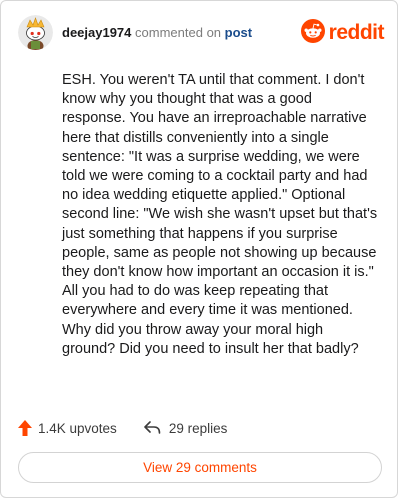 This screenshot has width=400, height=500. What do you see at coordinates (238, 32) in the screenshot?
I see `post-link: post` at bounding box center [238, 32].